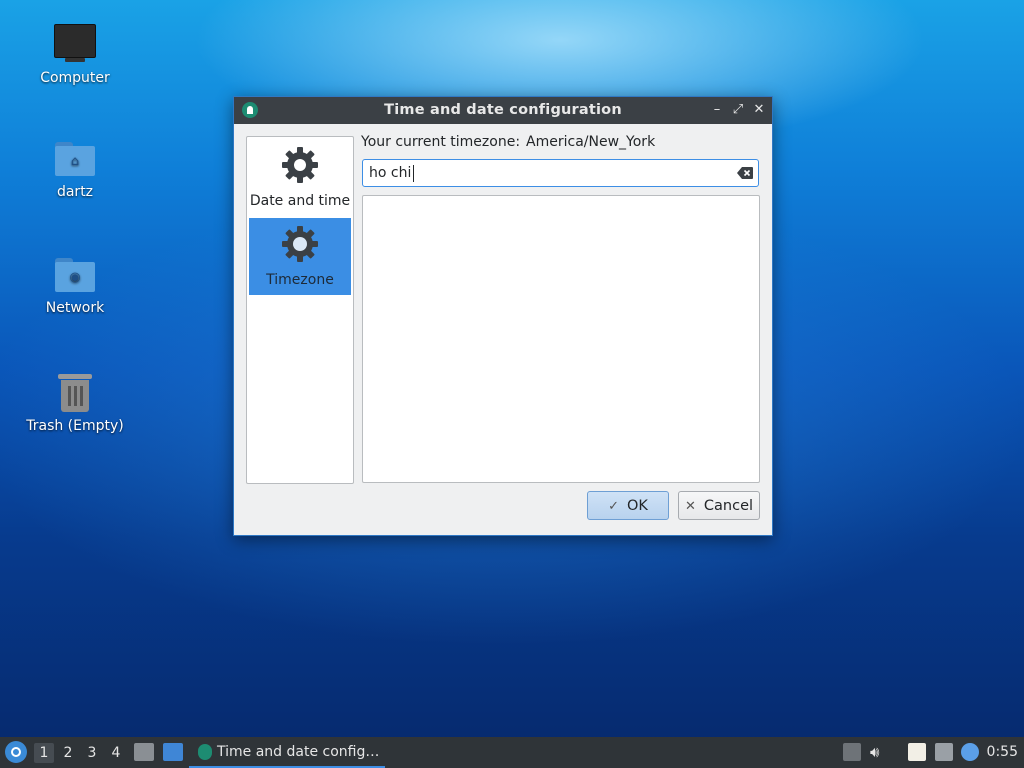 This screenshot has width=1024, height=768. I want to click on sidebar-item-timezone: Timezone, so click(300, 256).